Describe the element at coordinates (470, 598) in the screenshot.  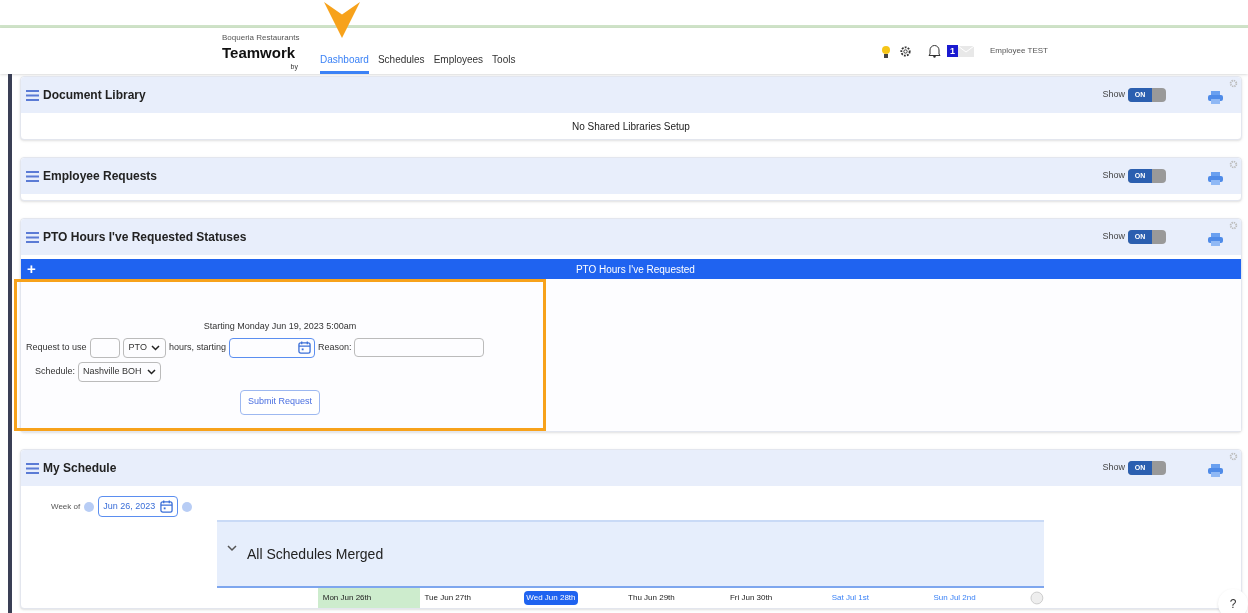
I see `day-header: Tue Jun 27th` at that location.